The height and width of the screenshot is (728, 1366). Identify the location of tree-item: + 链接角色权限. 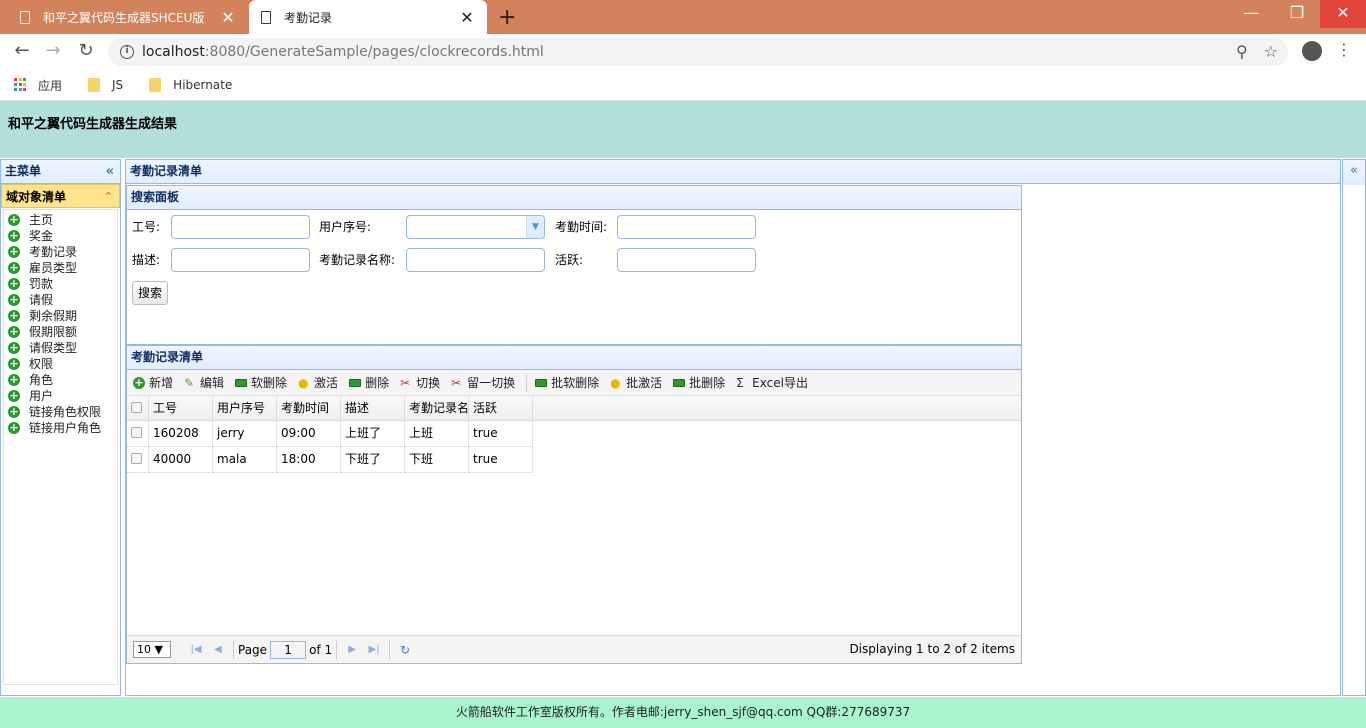
(62, 412).